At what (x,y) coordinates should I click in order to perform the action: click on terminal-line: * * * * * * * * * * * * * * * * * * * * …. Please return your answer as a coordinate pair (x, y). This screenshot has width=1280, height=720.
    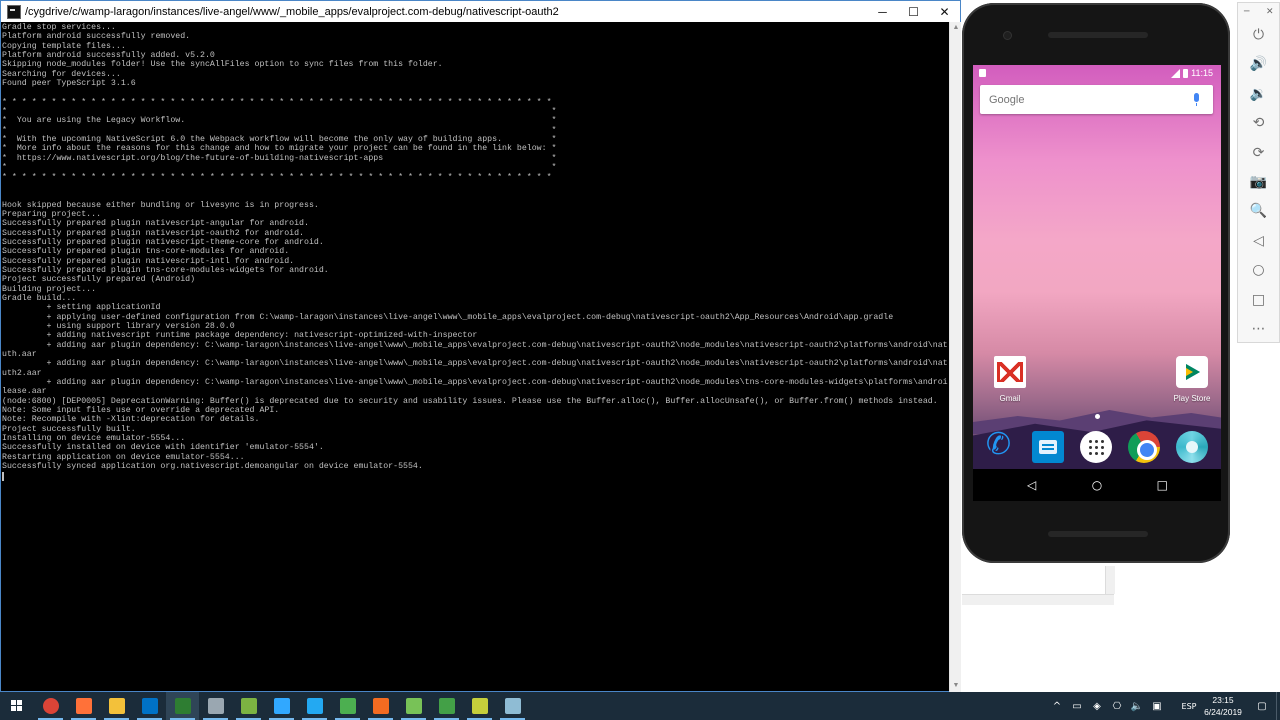
    Looking at the image, I should click on (277, 102).